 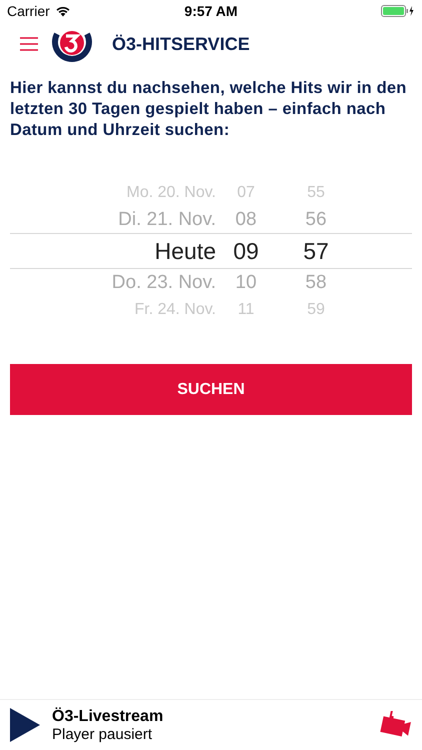 I want to click on hour-option: 08, so click(x=246, y=219).